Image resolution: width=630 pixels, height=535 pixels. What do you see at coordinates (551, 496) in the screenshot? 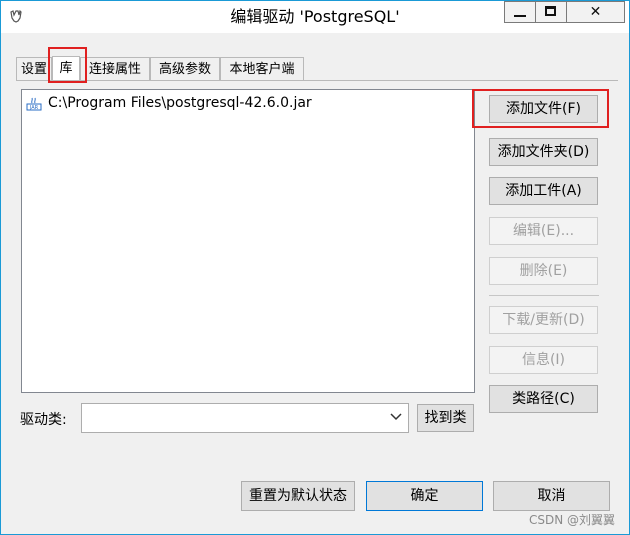
I see `cancel-button: 取消` at bounding box center [551, 496].